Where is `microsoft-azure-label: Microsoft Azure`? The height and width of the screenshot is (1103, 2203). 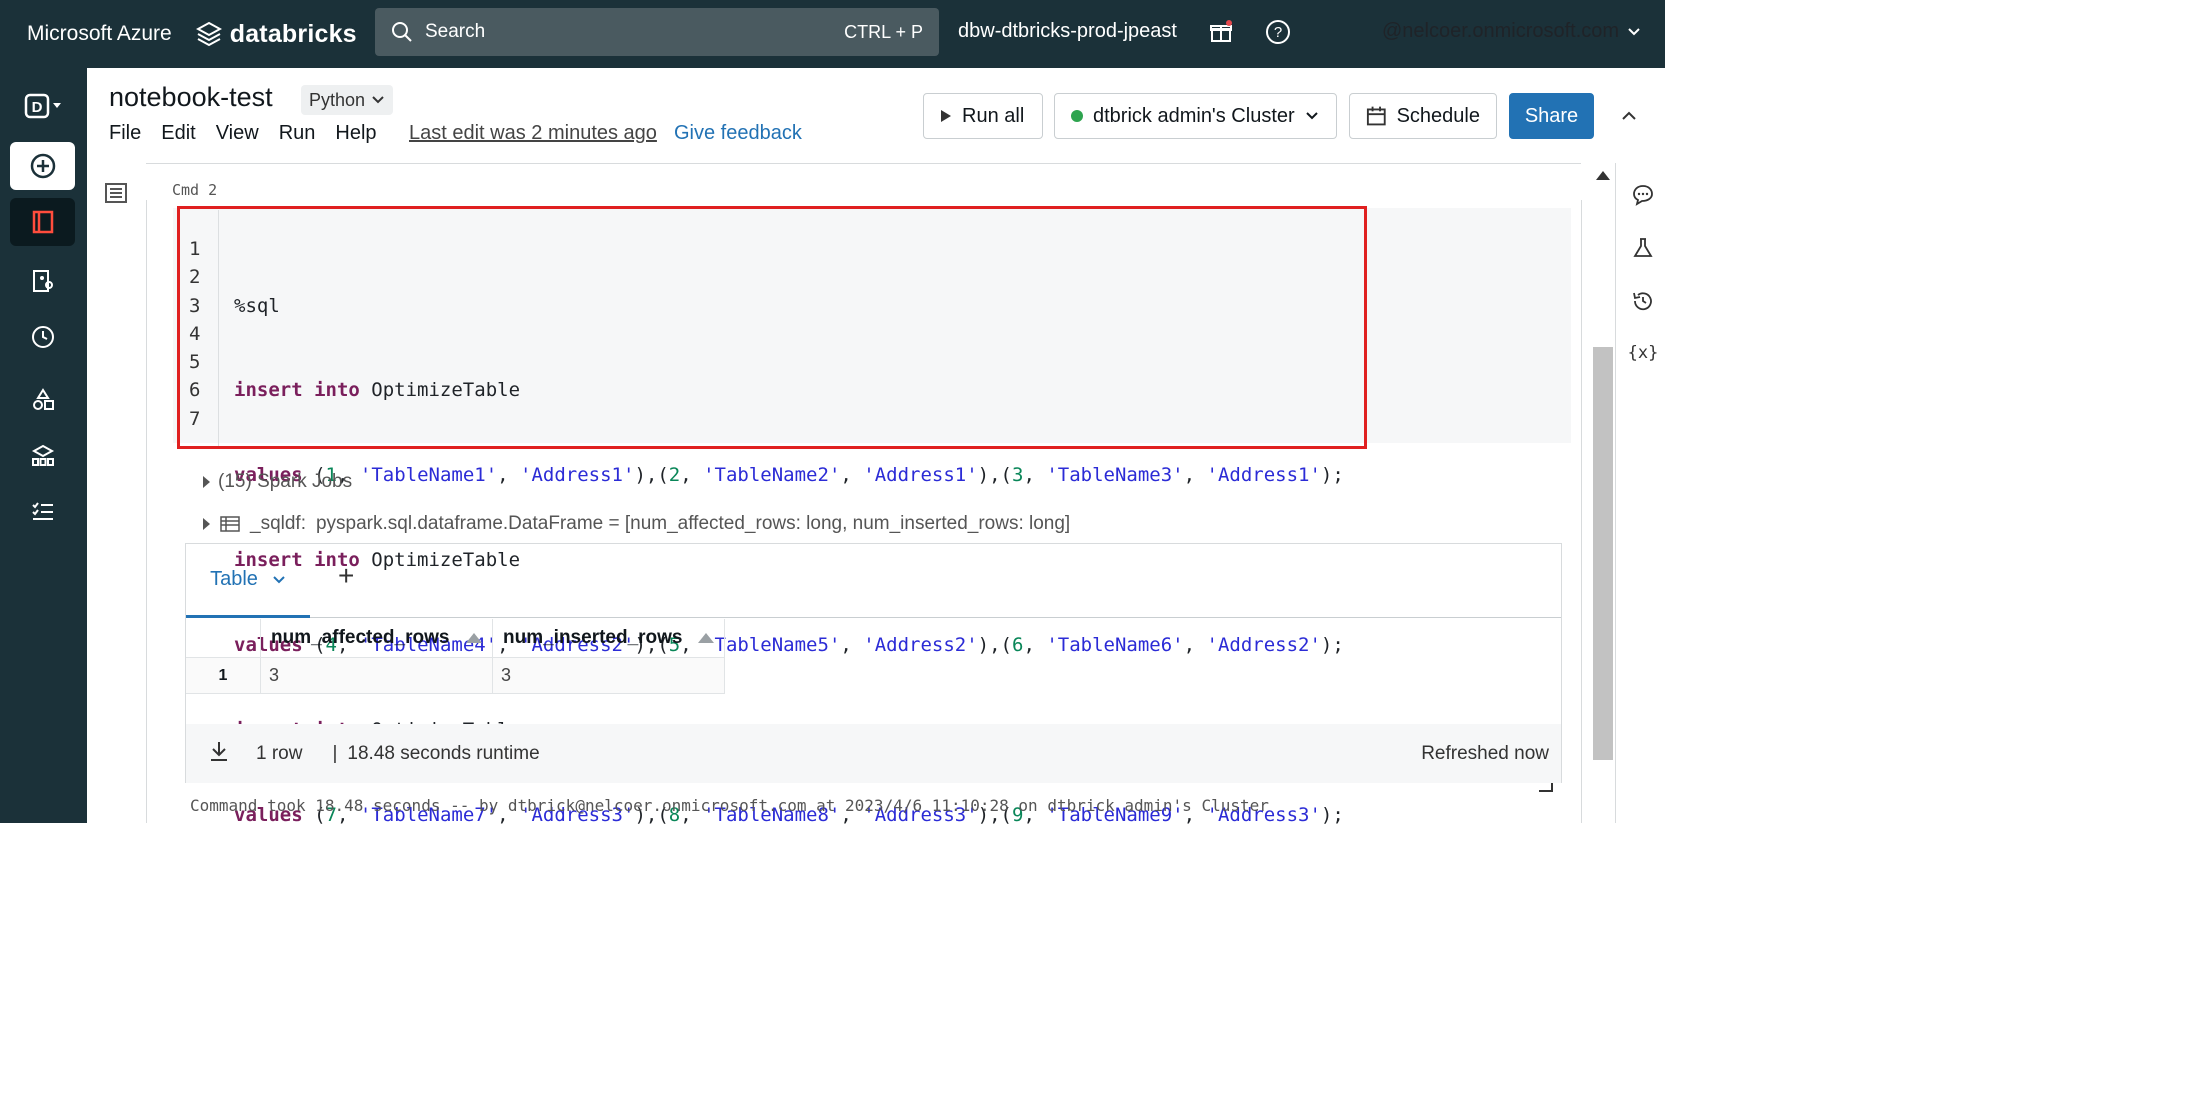
microsoft-azure-label: Microsoft Azure is located at coordinates (99, 34).